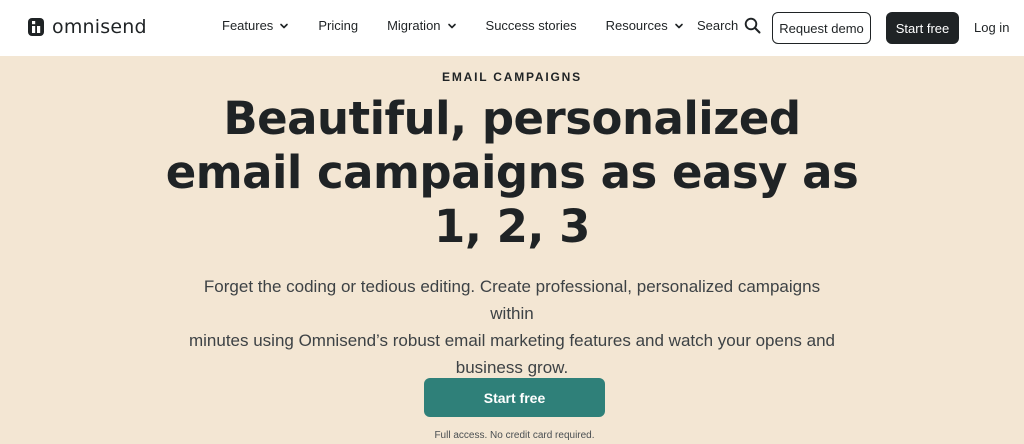  I want to click on menu-item-features: Features, so click(255, 25).